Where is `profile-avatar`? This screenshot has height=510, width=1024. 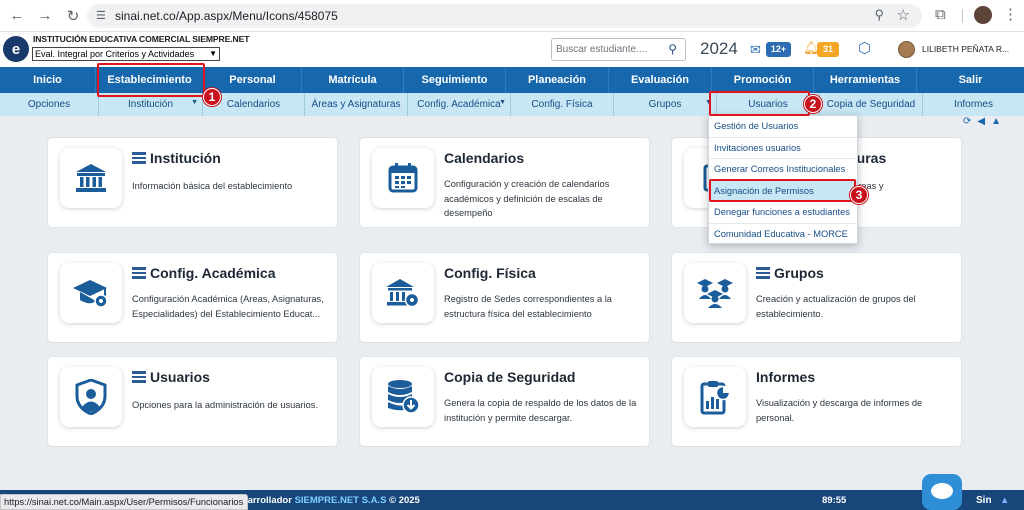 profile-avatar is located at coordinates (983, 15).